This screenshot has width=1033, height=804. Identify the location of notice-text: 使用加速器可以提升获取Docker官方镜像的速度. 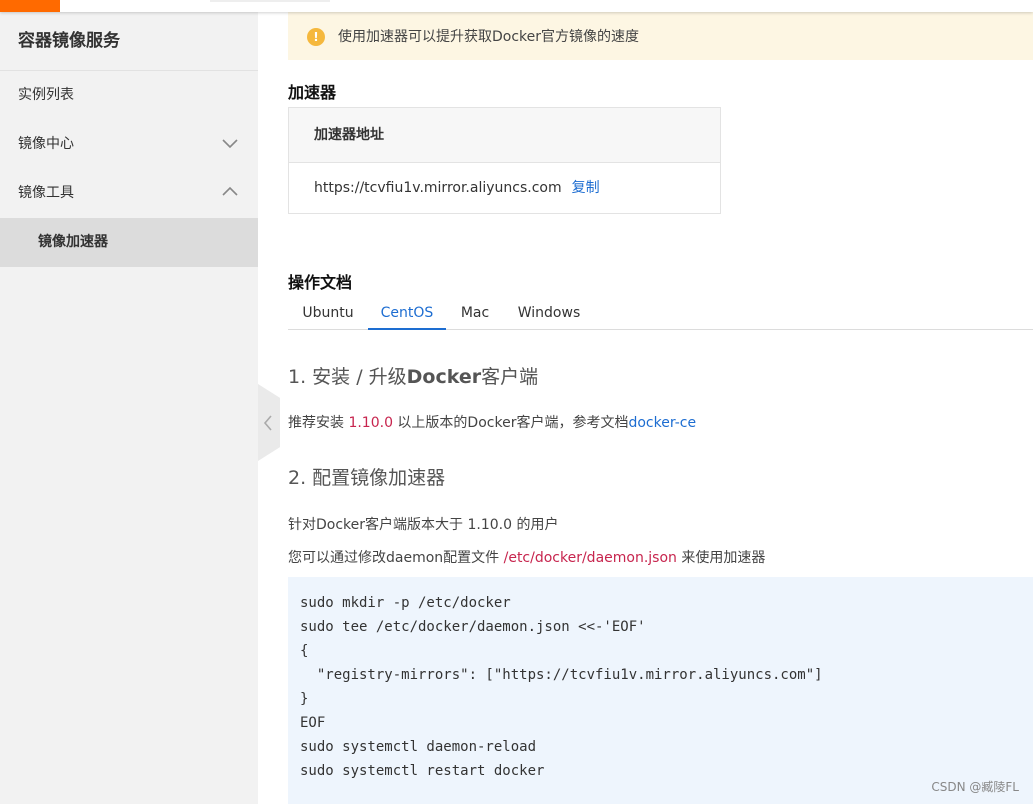
(489, 37).